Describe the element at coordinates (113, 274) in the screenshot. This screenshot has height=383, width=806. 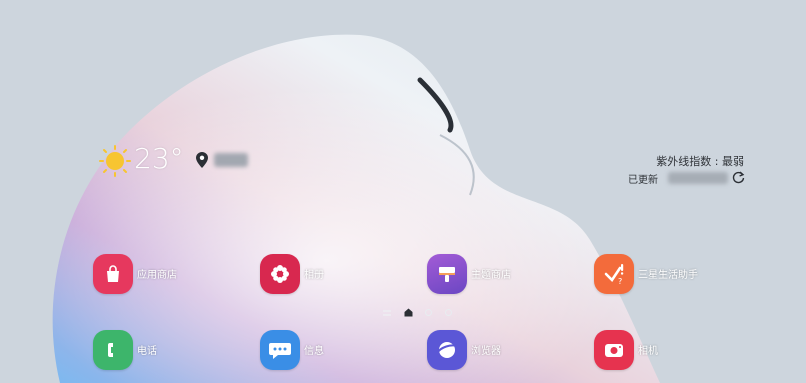
I see `bag-icon` at that location.